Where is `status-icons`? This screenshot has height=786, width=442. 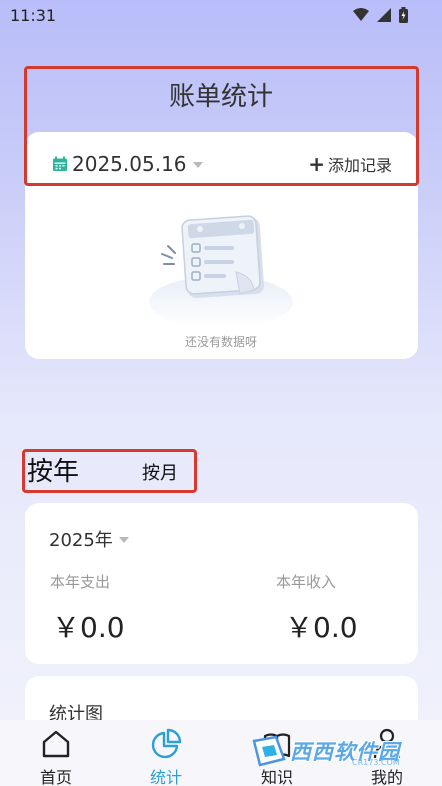
status-icons is located at coordinates (380, 15).